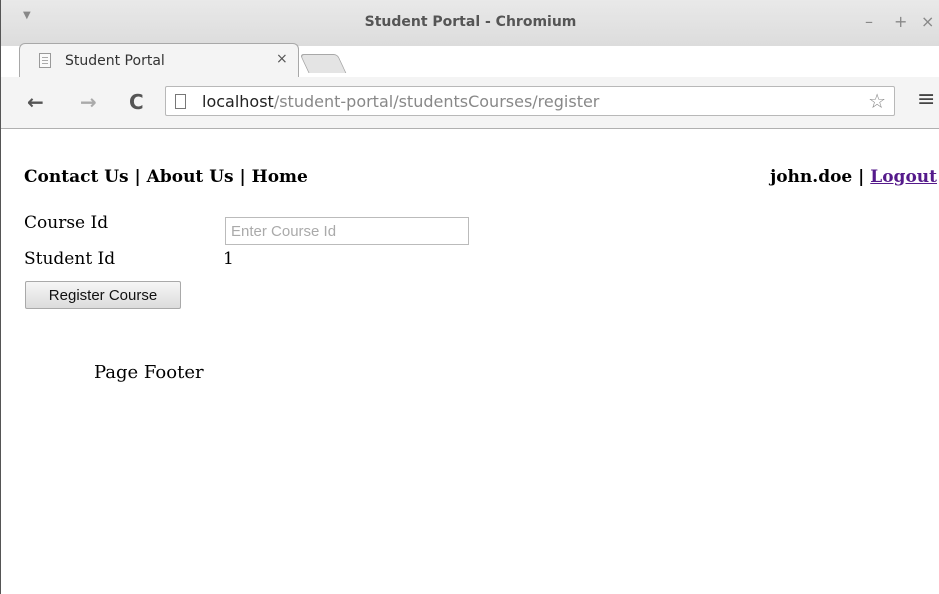 This screenshot has width=939, height=594. What do you see at coordinates (903, 177) in the screenshot?
I see `logout-link: Logout` at bounding box center [903, 177].